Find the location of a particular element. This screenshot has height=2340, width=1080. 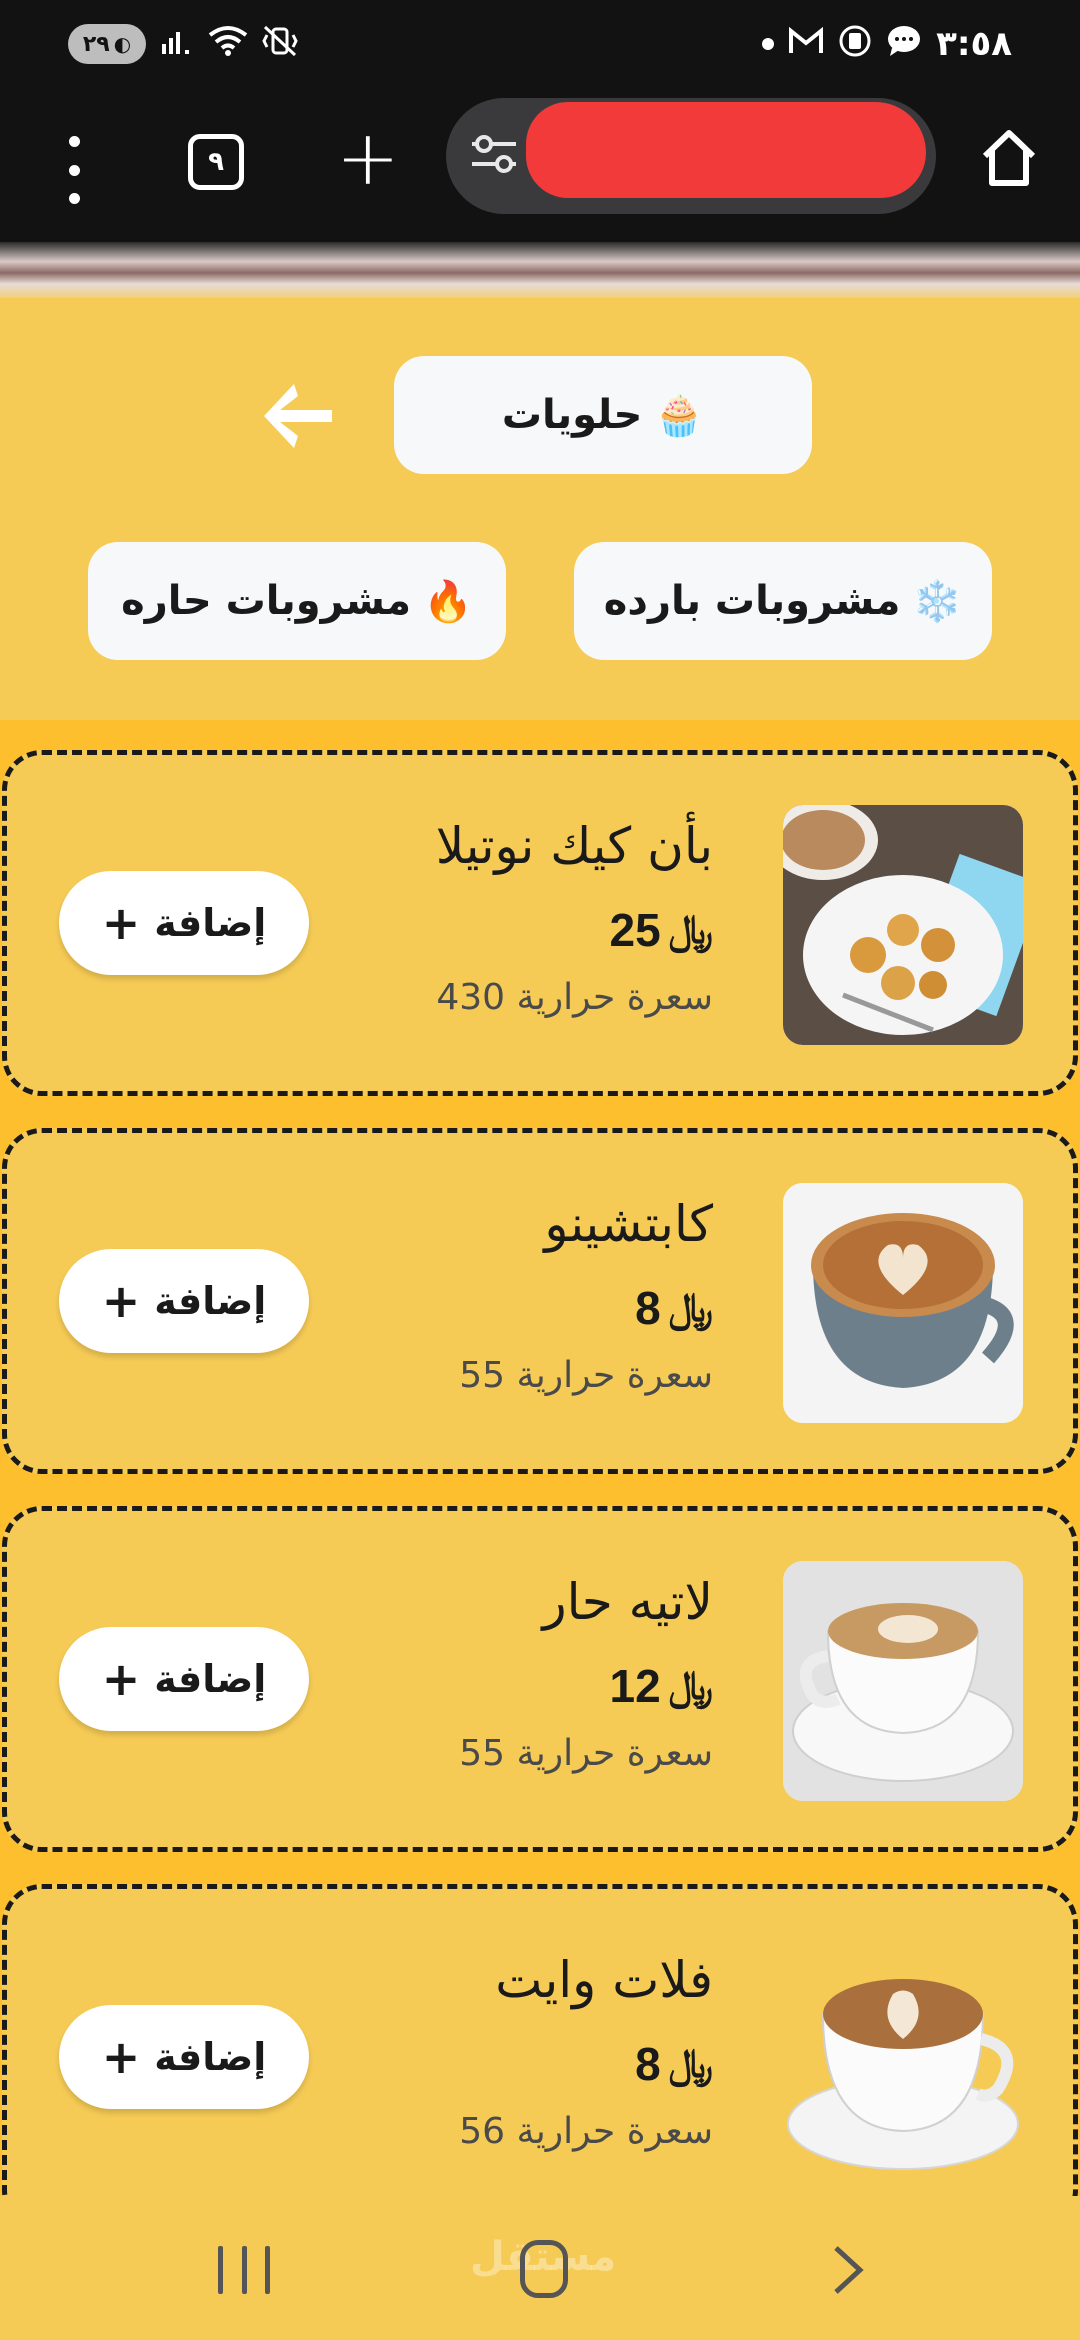

price-value: 25 is located at coordinates (635, 930).